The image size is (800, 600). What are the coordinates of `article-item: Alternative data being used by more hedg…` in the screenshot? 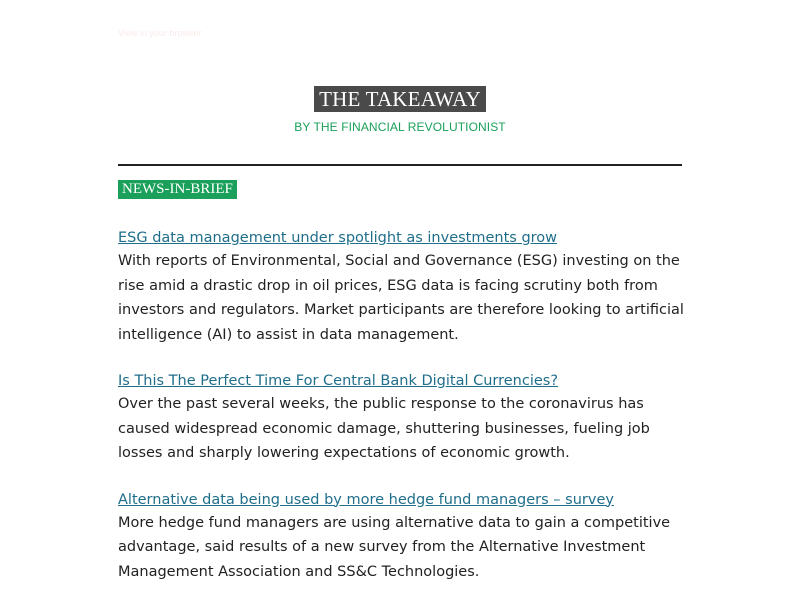 It's located at (403, 537).